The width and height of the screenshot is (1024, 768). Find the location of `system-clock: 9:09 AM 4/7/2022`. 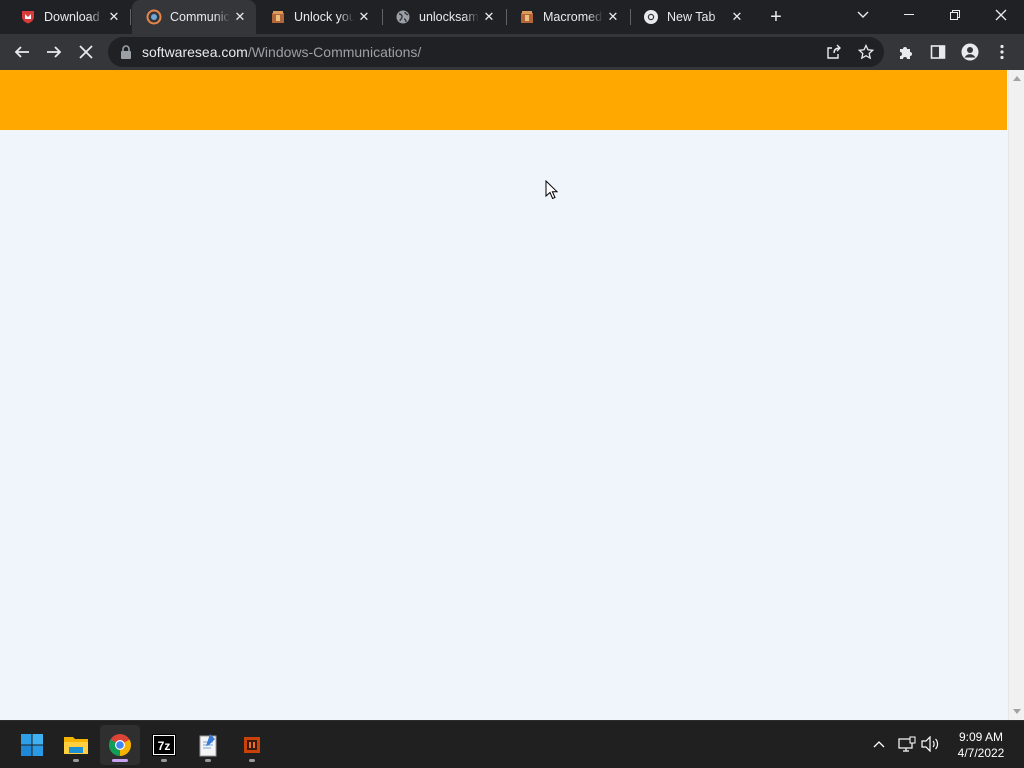

system-clock: 9:09 AM 4/7/2022 is located at coordinates (981, 745).